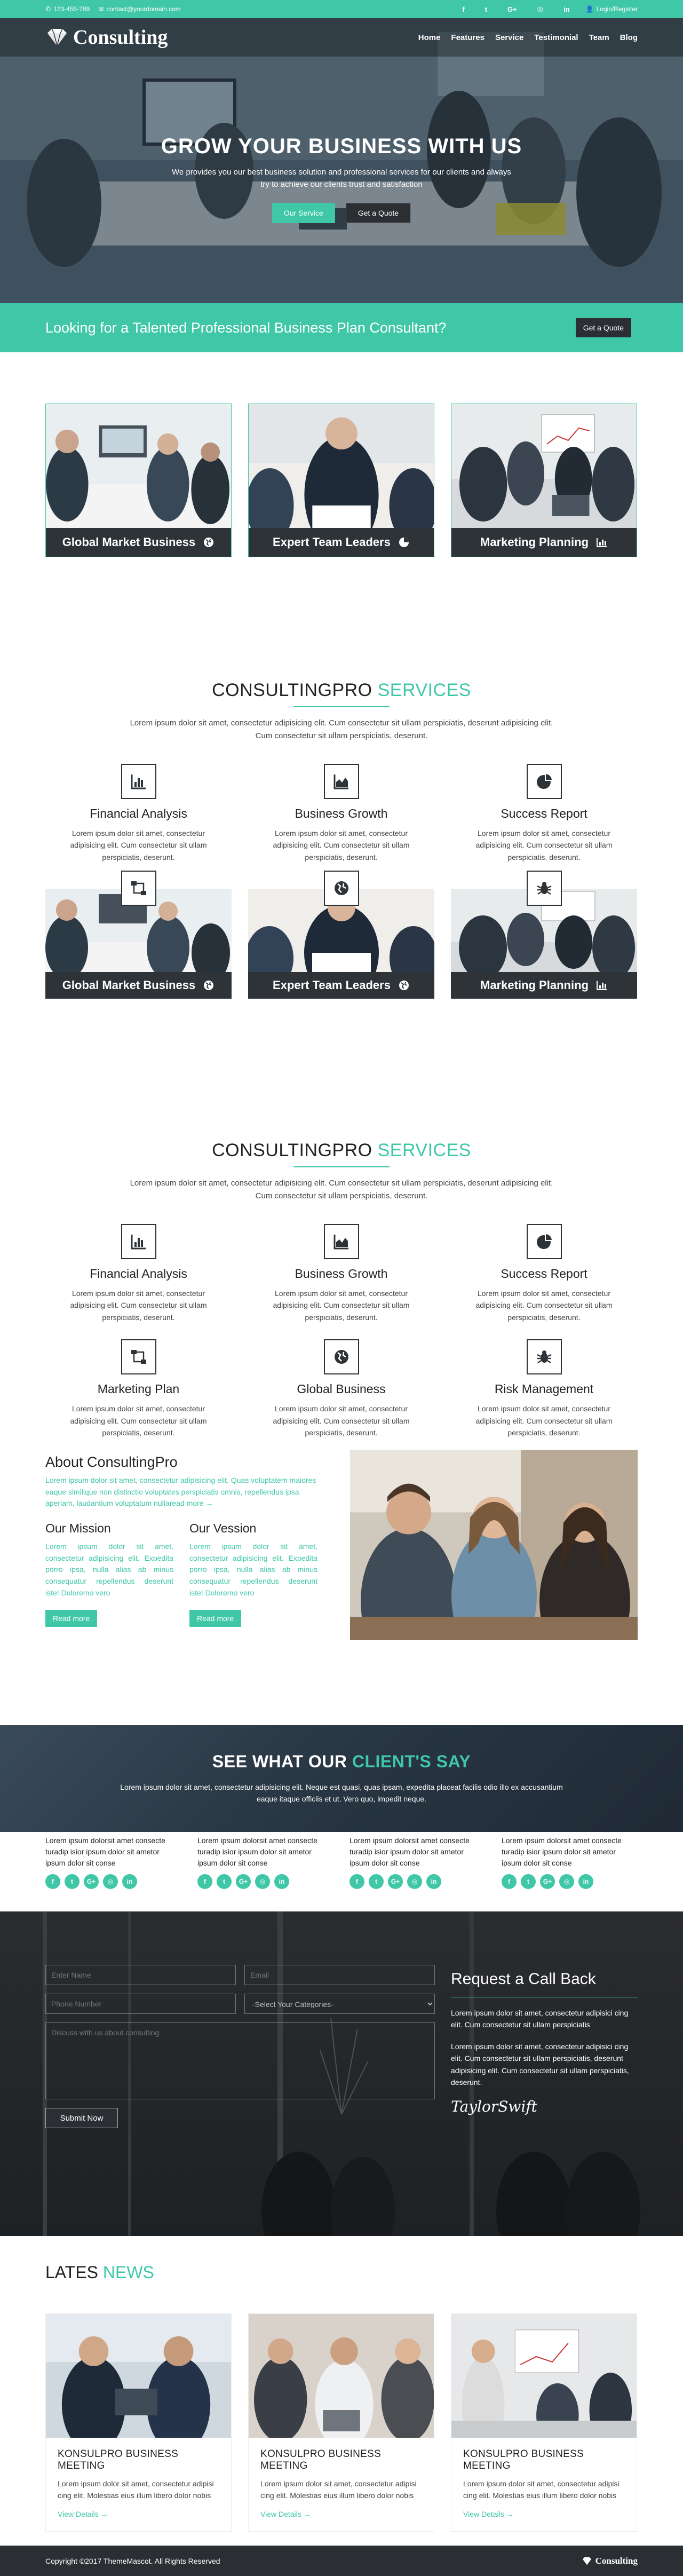  What do you see at coordinates (71, 1618) in the screenshot?
I see `mission-read-more-button: Read more` at bounding box center [71, 1618].